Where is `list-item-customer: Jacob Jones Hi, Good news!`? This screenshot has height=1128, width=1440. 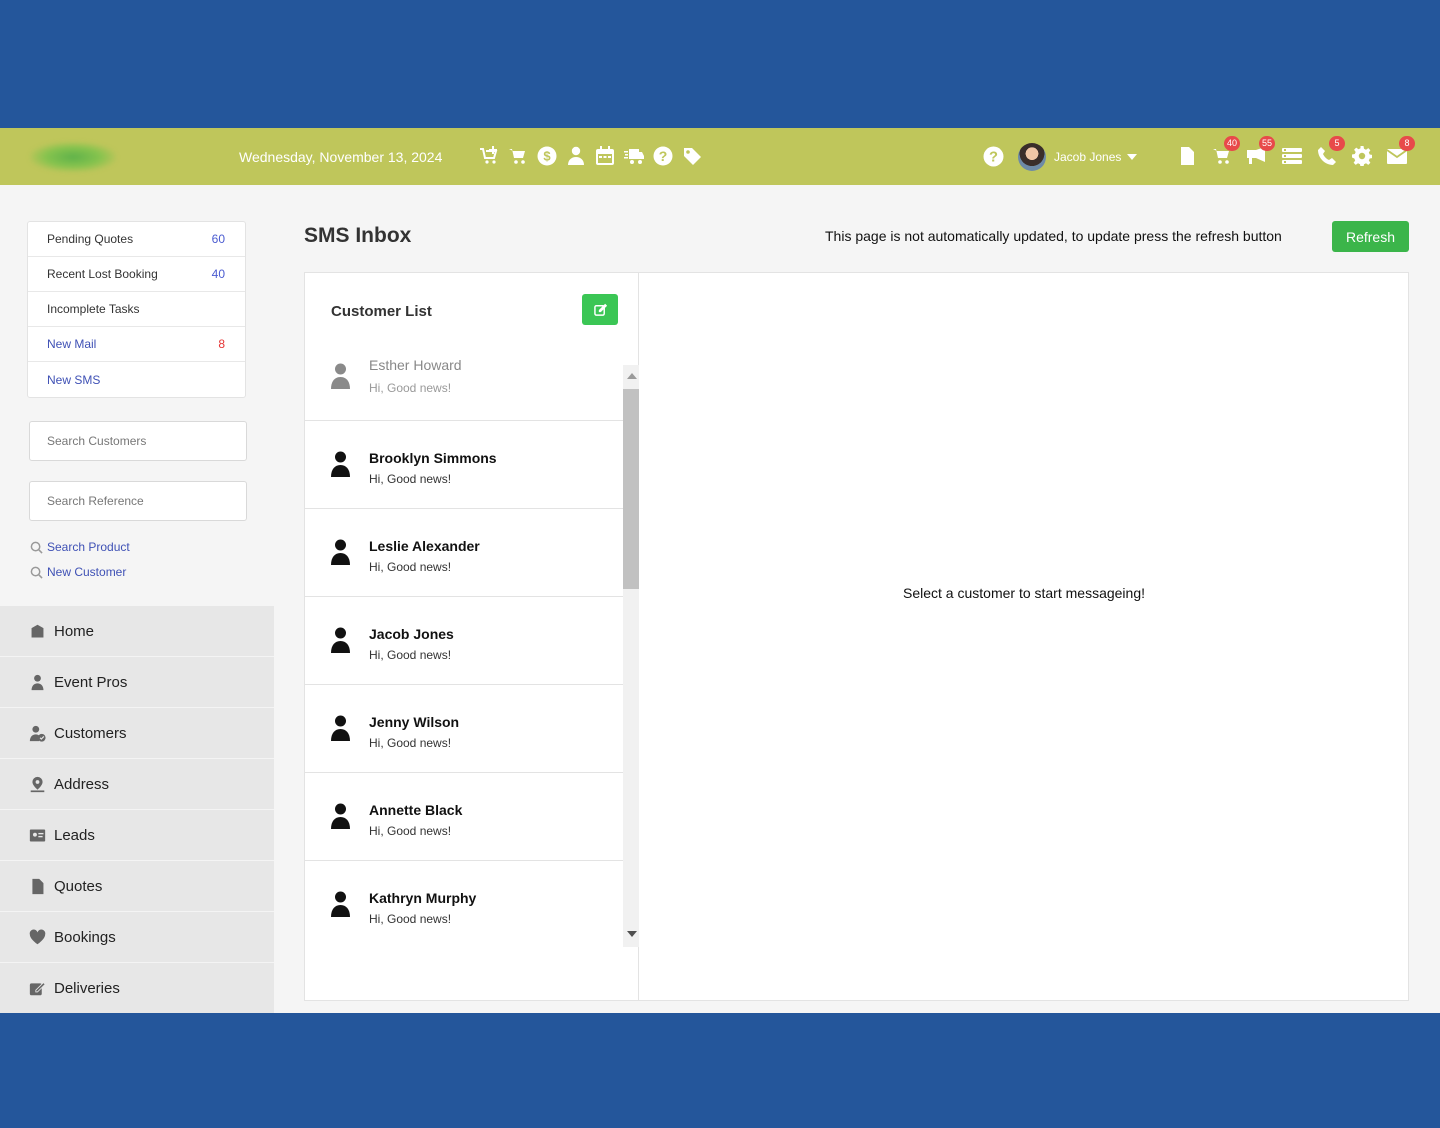 list-item-customer: Jacob Jones Hi, Good news! is located at coordinates (464, 641).